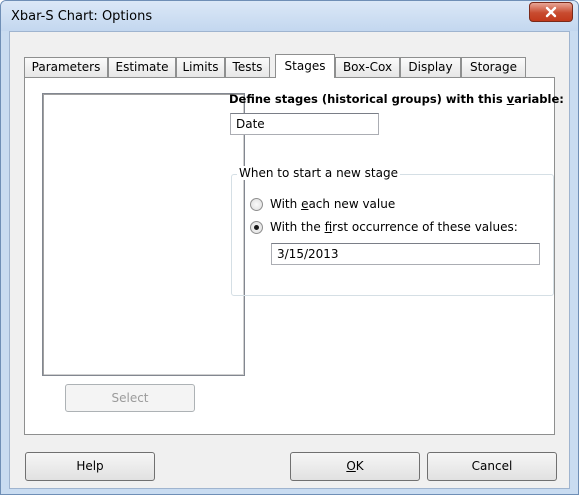  What do you see at coordinates (333, 204) in the screenshot?
I see `radio-each-new-value-label: With each new value` at bounding box center [333, 204].